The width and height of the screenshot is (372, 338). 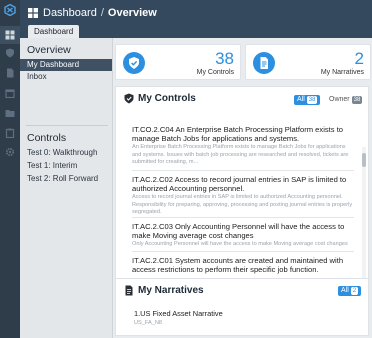 I want to click on my-narratives-title: My Narratives, so click(x=171, y=290).